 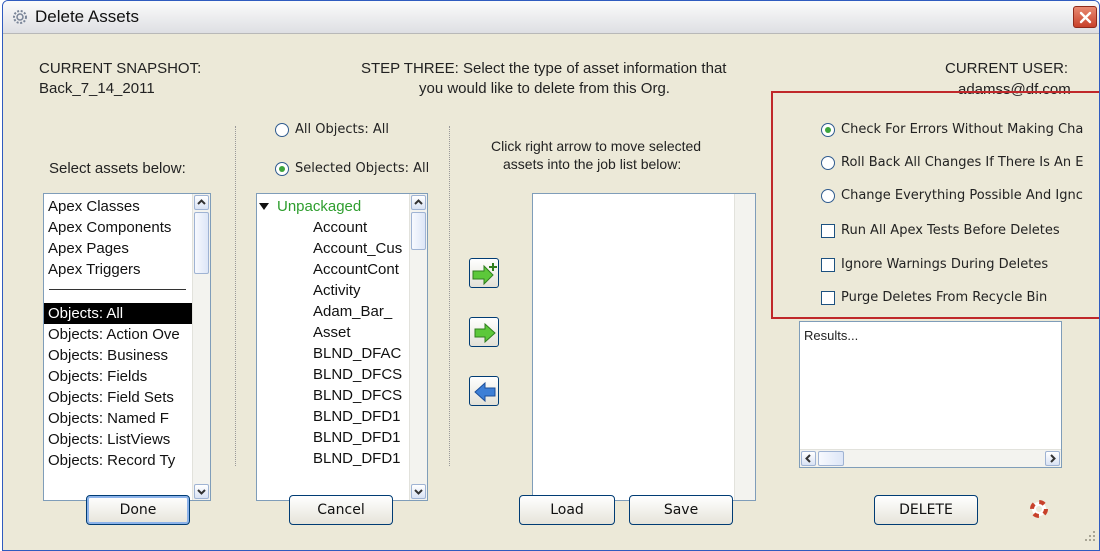 What do you see at coordinates (342, 269) in the screenshot?
I see `tree-item: AccountCont` at bounding box center [342, 269].